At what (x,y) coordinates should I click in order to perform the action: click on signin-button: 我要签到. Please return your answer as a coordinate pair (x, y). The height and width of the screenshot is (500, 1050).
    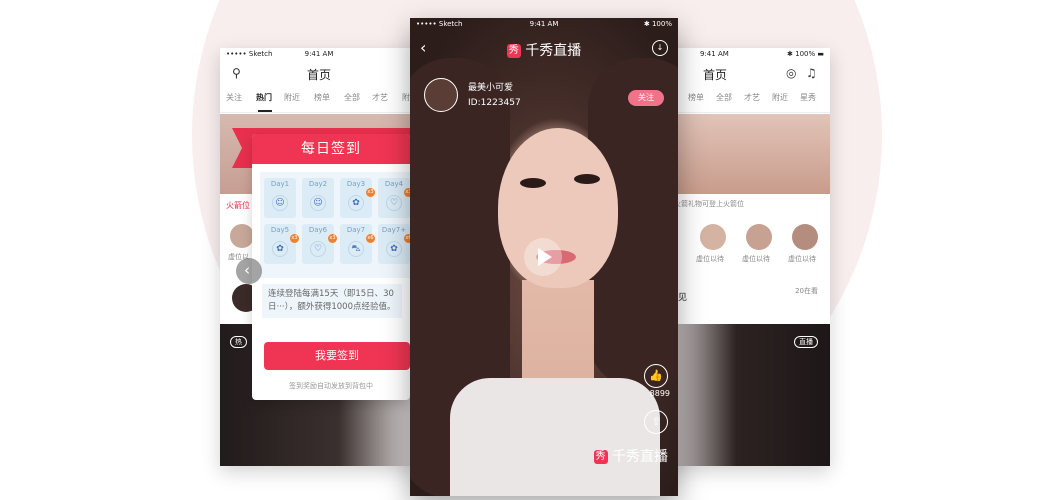
    Looking at the image, I should click on (337, 356).